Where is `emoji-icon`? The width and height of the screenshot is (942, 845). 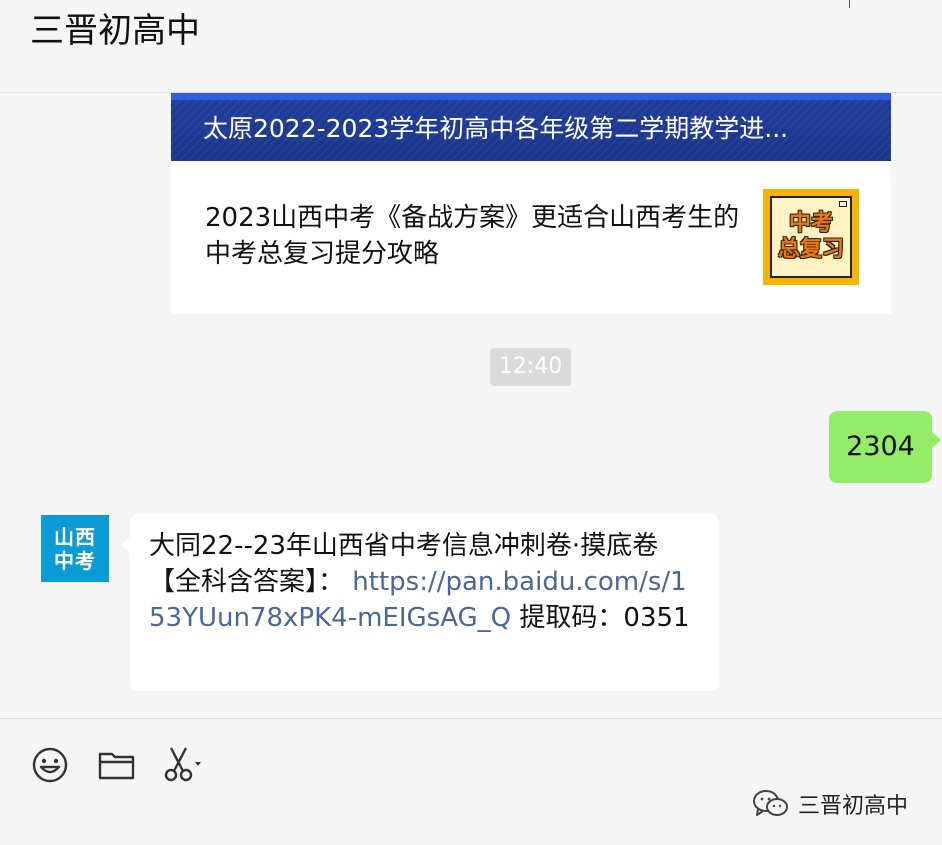 emoji-icon is located at coordinates (50, 765).